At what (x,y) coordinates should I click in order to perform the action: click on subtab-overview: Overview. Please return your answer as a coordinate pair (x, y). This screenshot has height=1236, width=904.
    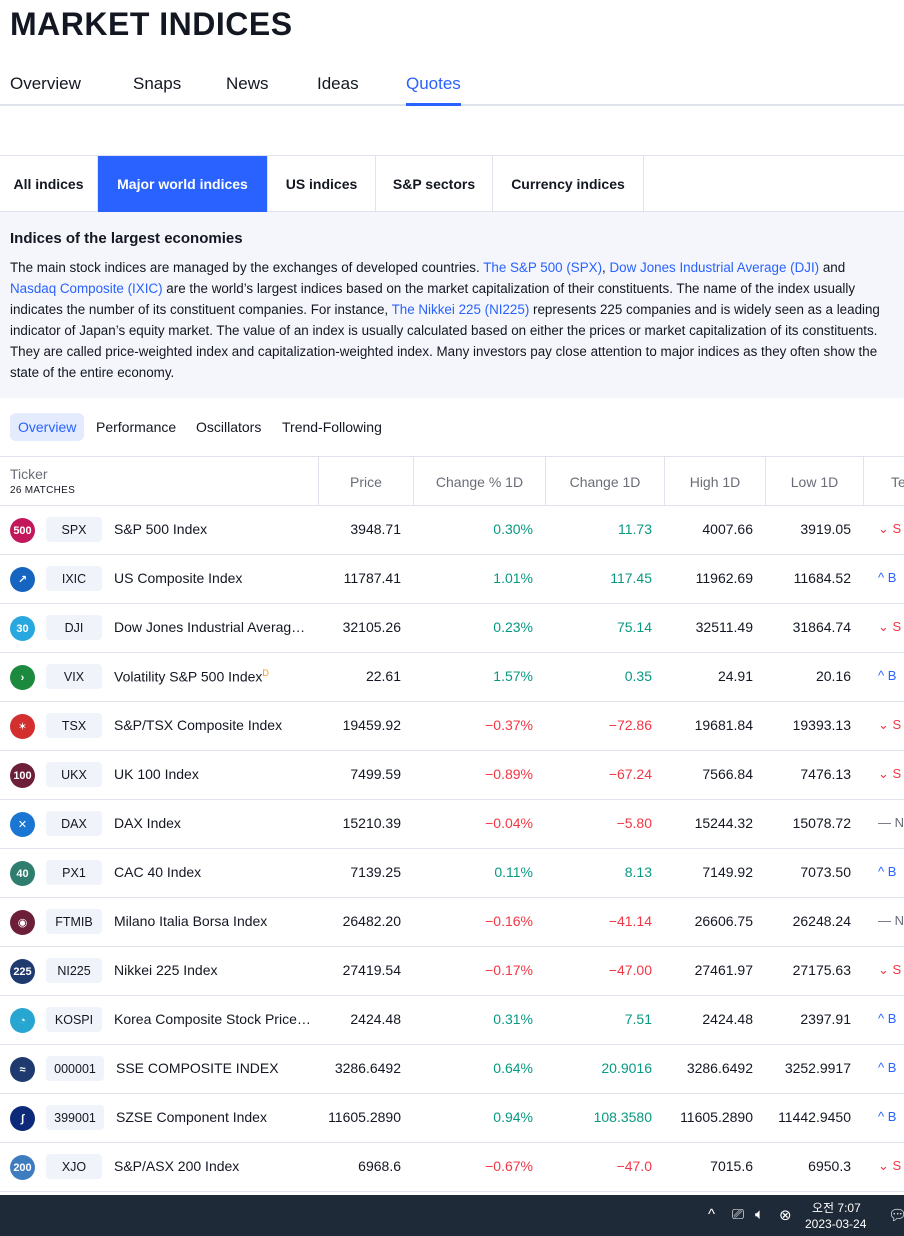
    Looking at the image, I should click on (47, 427).